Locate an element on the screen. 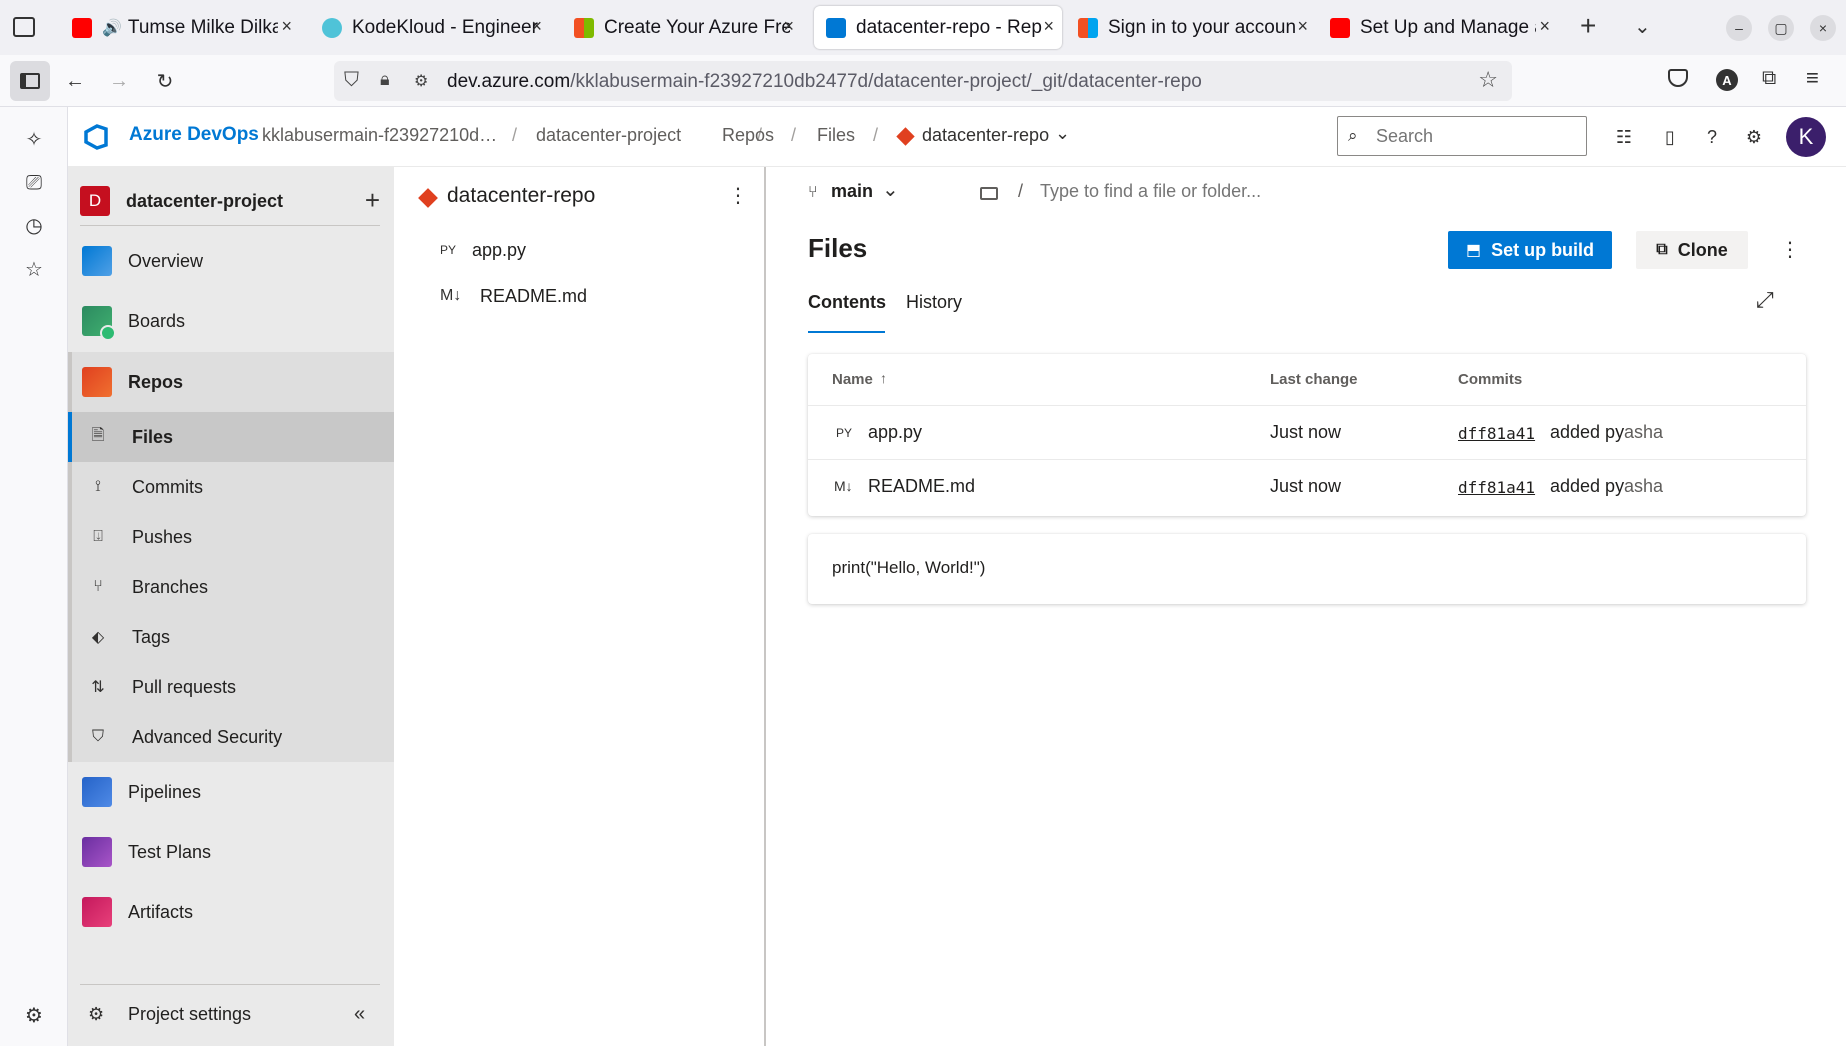  search-input is located at coordinates (1476, 136).